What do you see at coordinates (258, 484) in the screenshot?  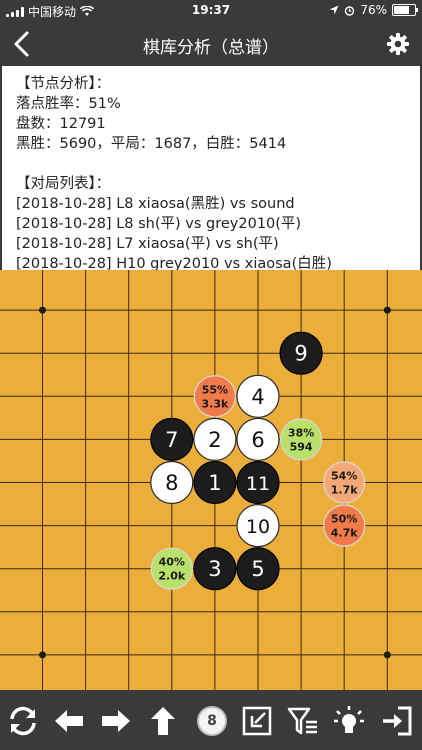 I see `stone-move-number: 11` at bounding box center [258, 484].